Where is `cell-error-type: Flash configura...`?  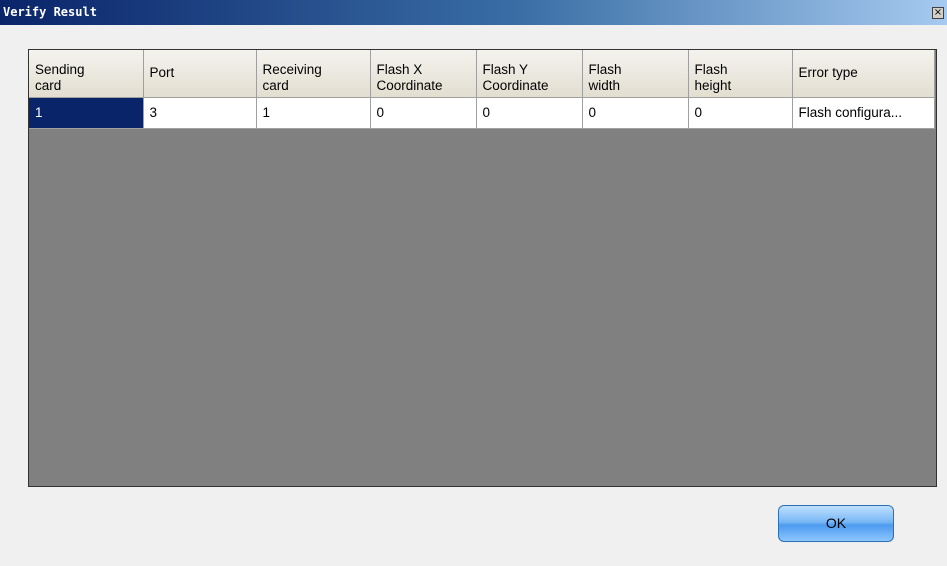 cell-error-type: Flash configura... is located at coordinates (863, 113).